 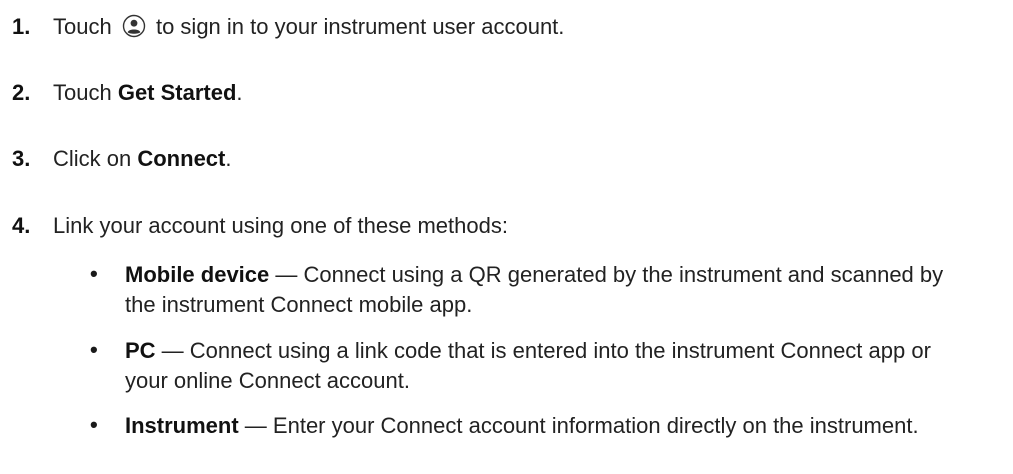 What do you see at coordinates (21, 158) in the screenshot?
I see `step-number: 3.` at bounding box center [21, 158].